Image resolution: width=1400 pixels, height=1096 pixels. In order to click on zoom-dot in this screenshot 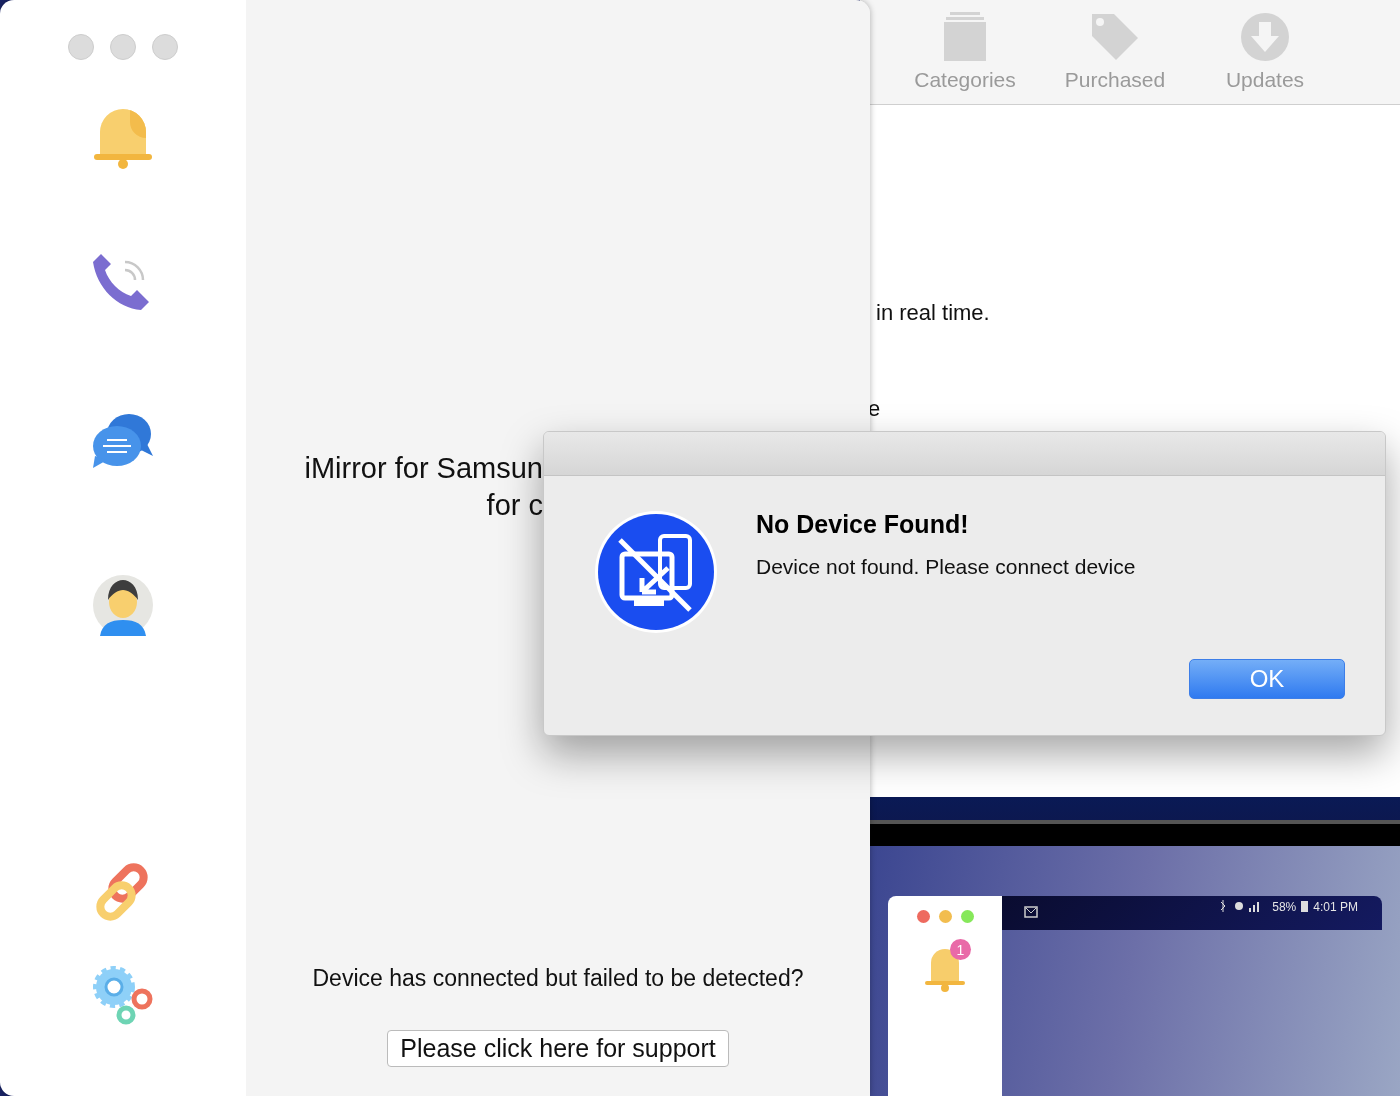, I will do `click(967, 916)`.